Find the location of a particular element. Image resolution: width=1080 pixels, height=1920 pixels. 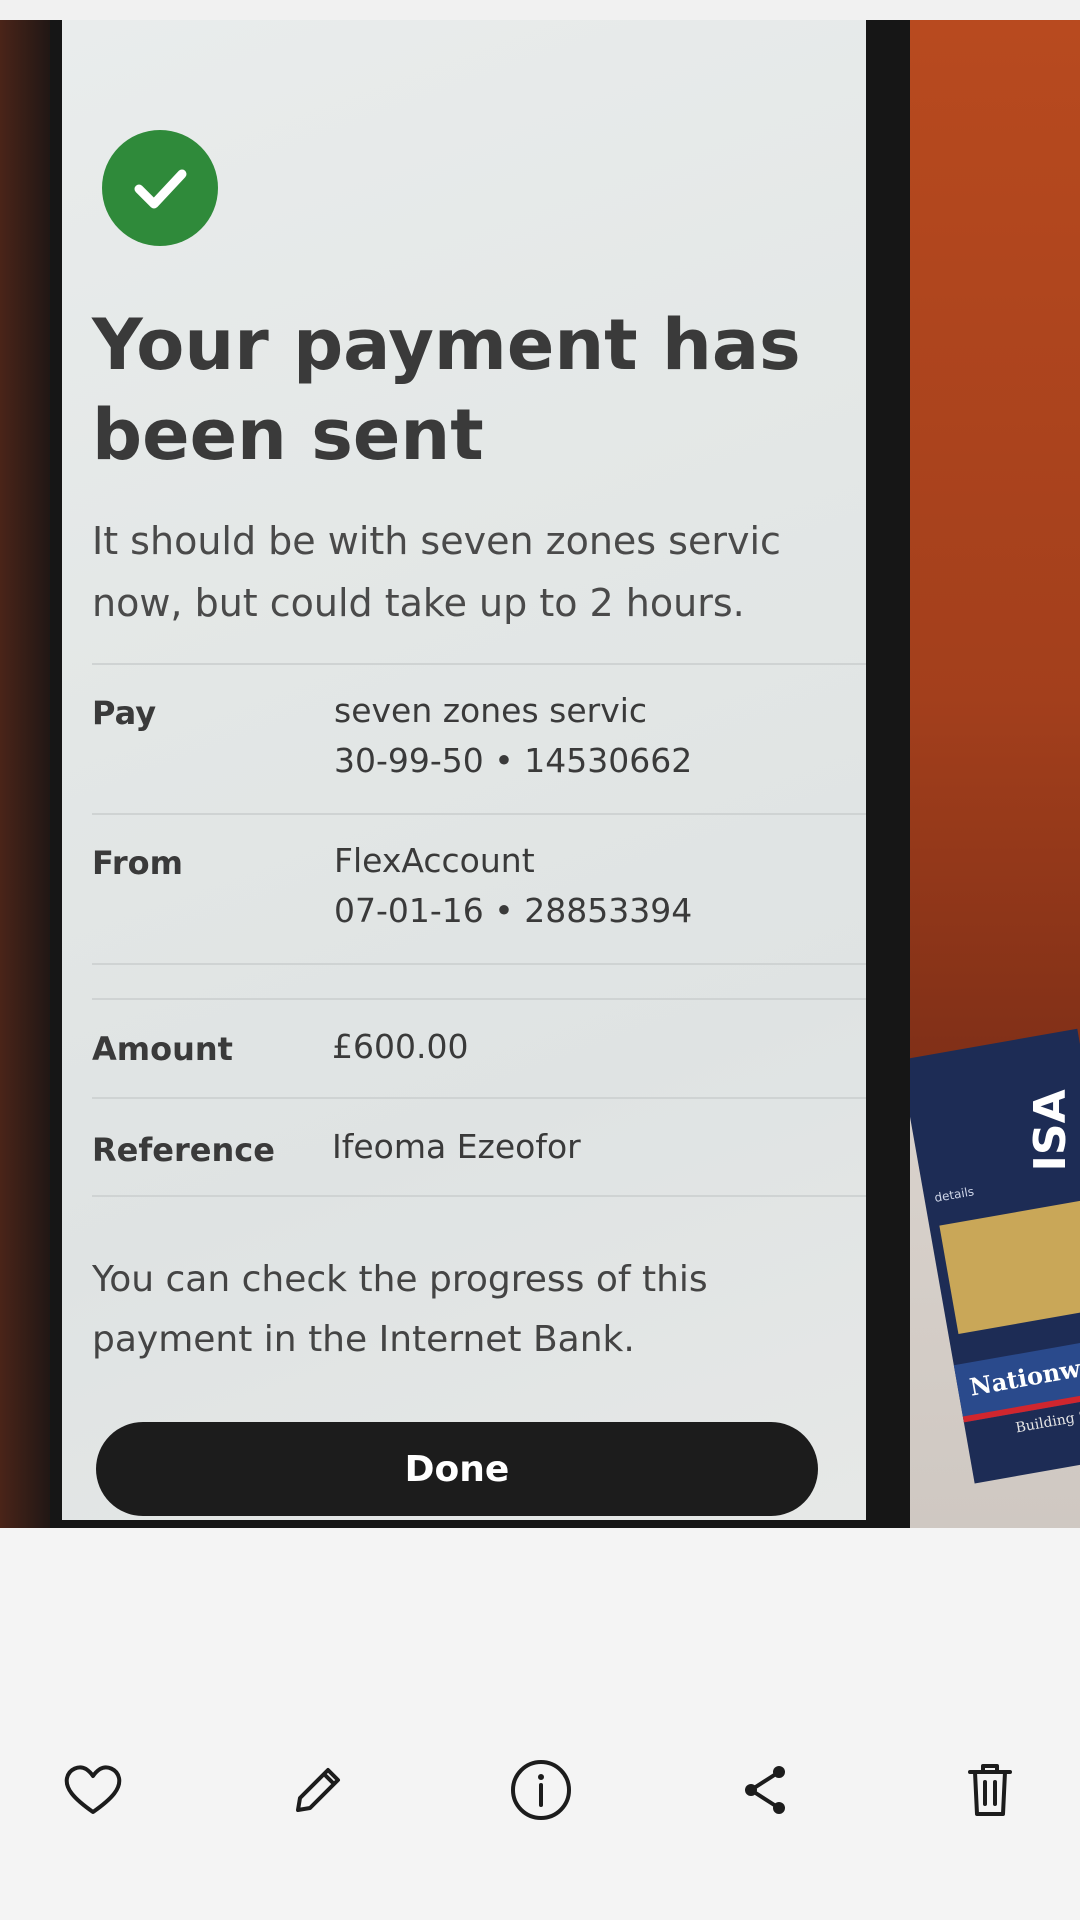

from-value: FlexAccount 07-01-16 • 28853394 is located at coordinates (513, 886).